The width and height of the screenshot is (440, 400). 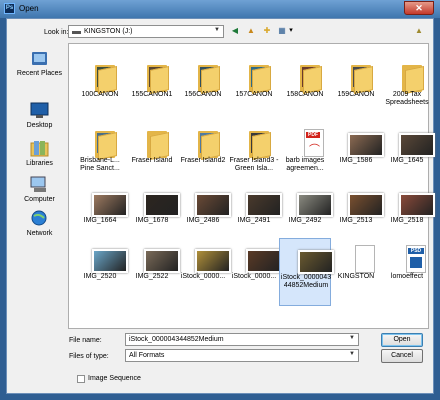 I want to click on window-title: Open, so click(x=29, y=8).